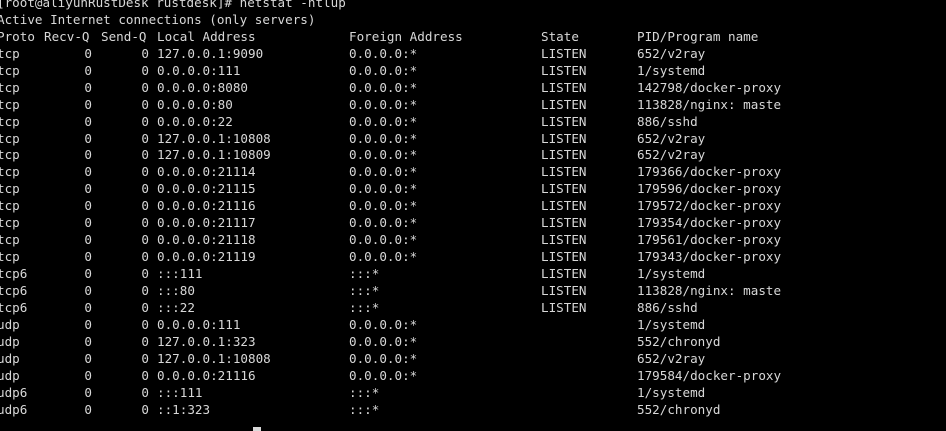  Describe the element at coordinates (473, 359) in the screenshot. I see `table-row: udp 0 0 127.0.0.1:10808 0.0.0.0:* 652/v2ray` at that location.